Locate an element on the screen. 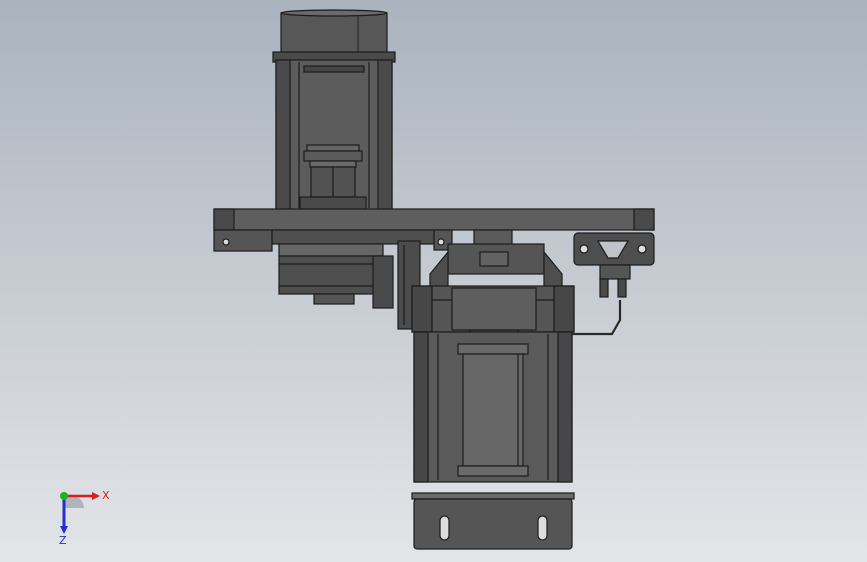 Image resolution: width=867 pixels, height=562 pixels. x-axis-label: X is located at coordinates (106, 495).